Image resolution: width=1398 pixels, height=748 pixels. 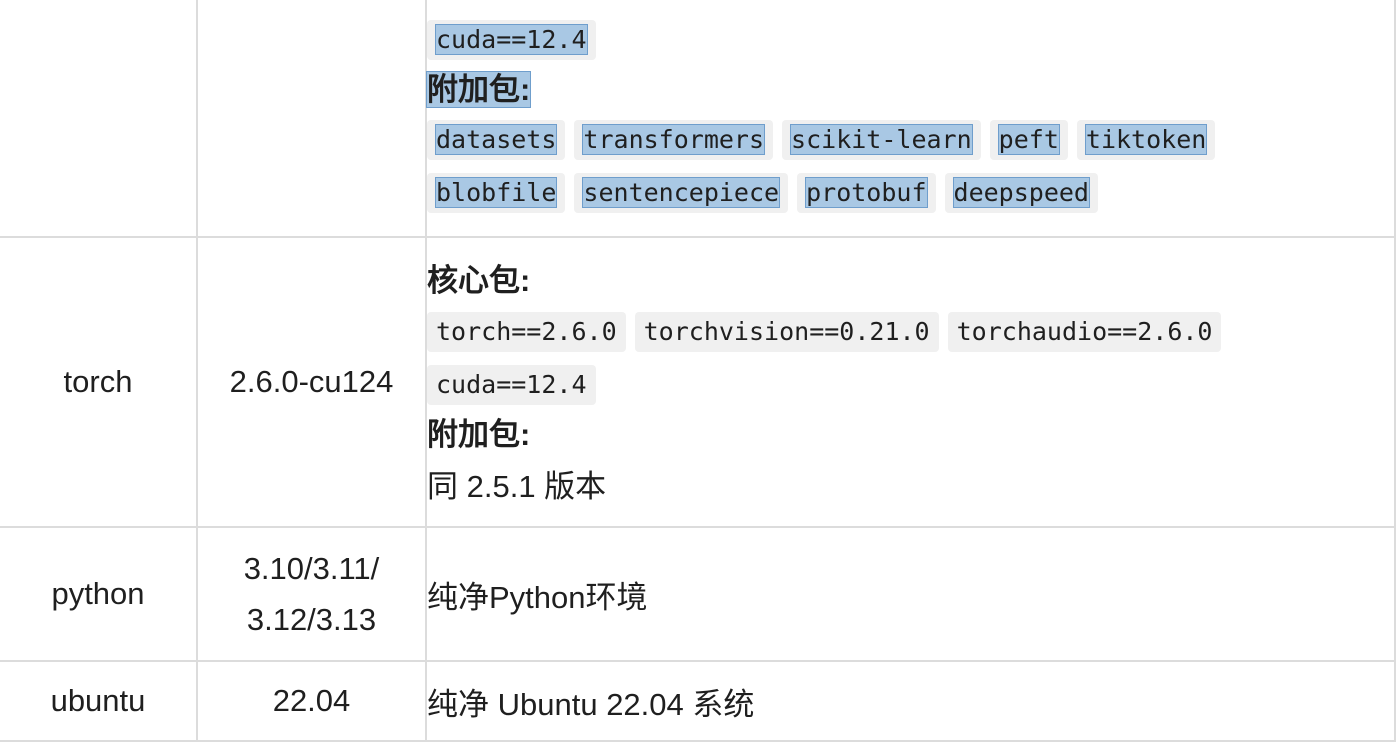 I want to click on package-chip: blobfile, so click(x=496, y=193).